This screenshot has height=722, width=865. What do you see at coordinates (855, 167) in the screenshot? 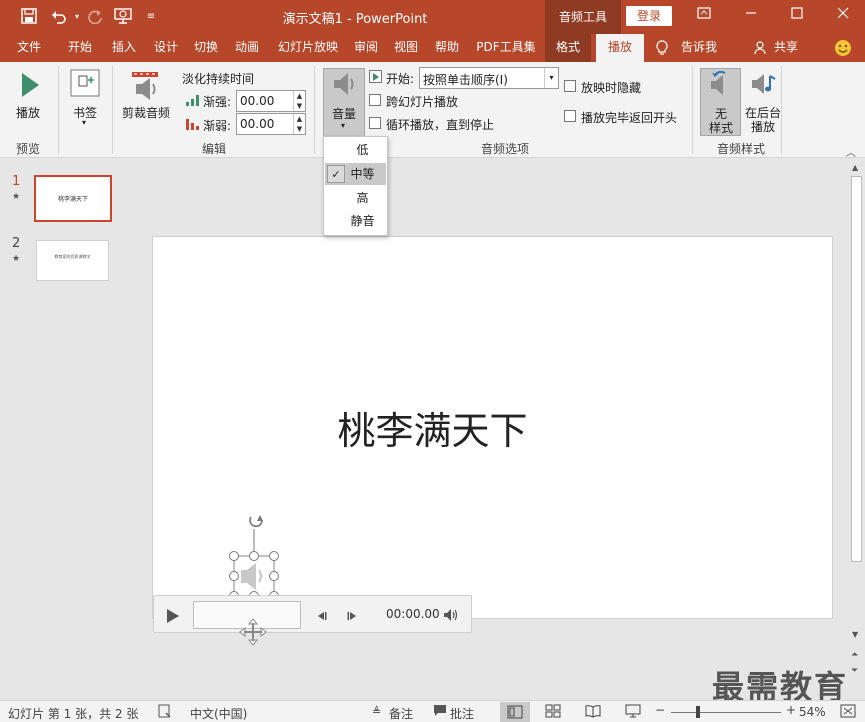
I see `scroll-up-icon: ▲` at bounding box center [855, 167].